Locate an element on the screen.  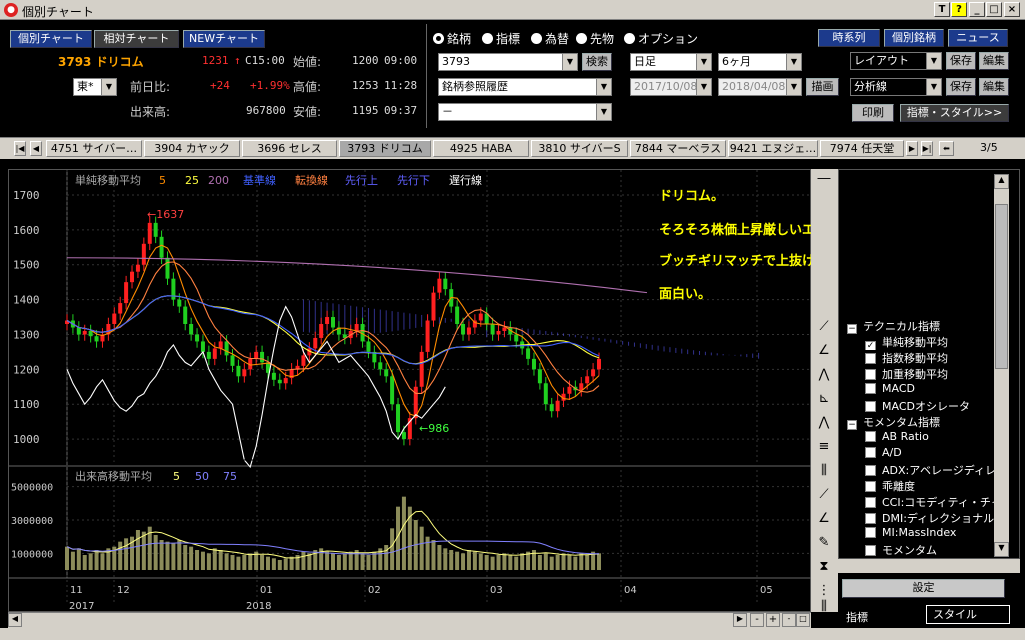
reset-view-icon: □ is located at coordinates (803, 620).